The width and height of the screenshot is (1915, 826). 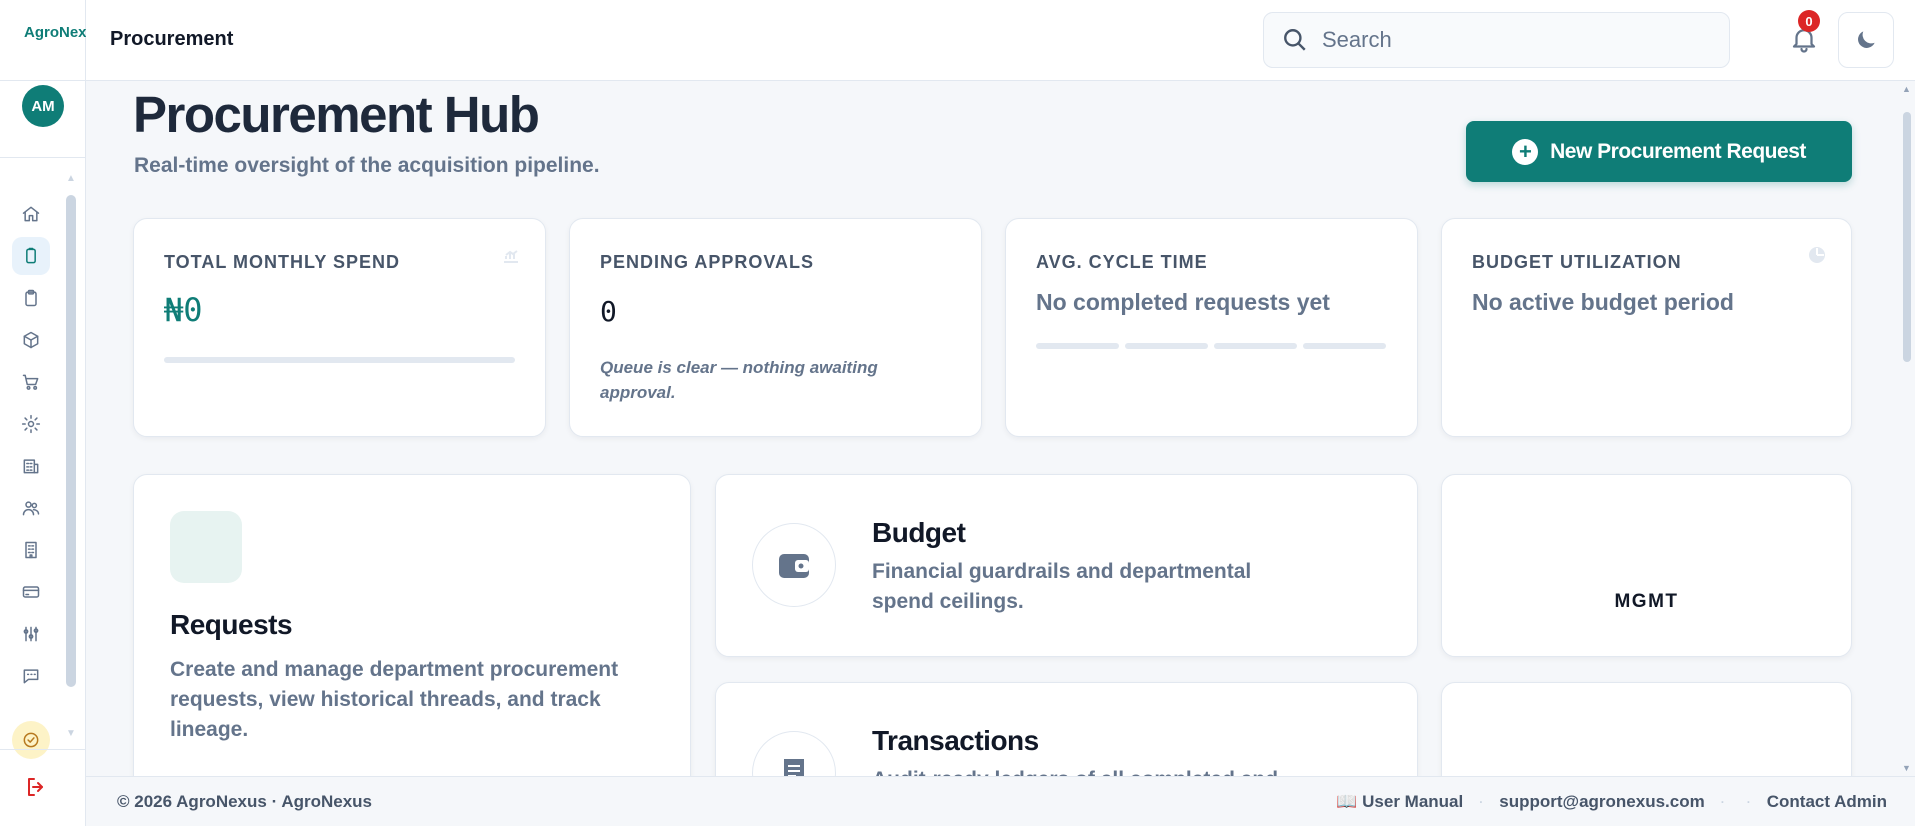 I want to click on sidebar-item-inventory, so click(x=31, y=340).